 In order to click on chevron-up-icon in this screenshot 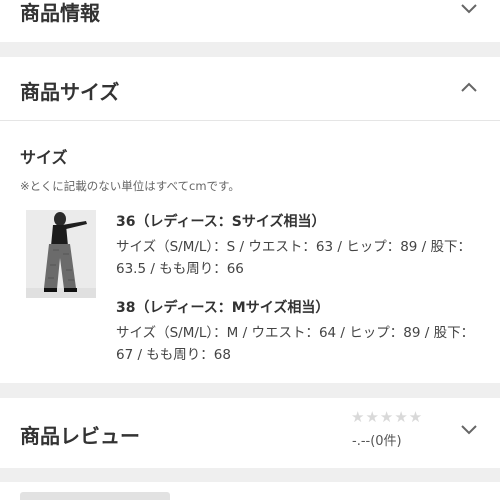, I will do `click(469, 88)`.